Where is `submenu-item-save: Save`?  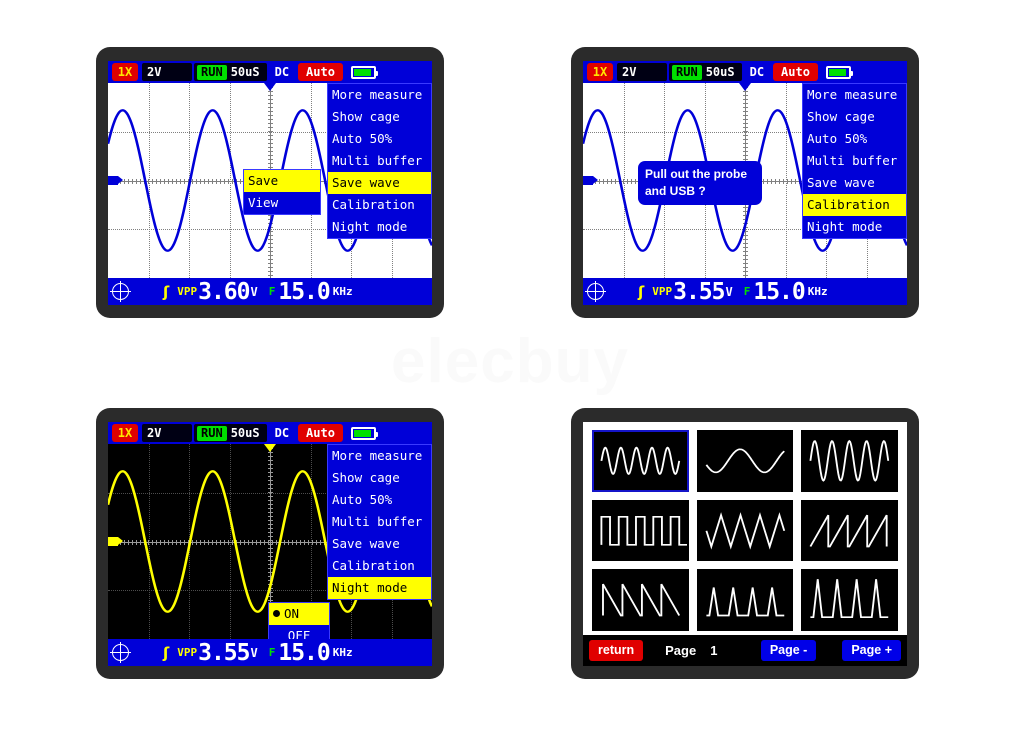
submenu-item-save: Save is located at coordinates (282, 181).